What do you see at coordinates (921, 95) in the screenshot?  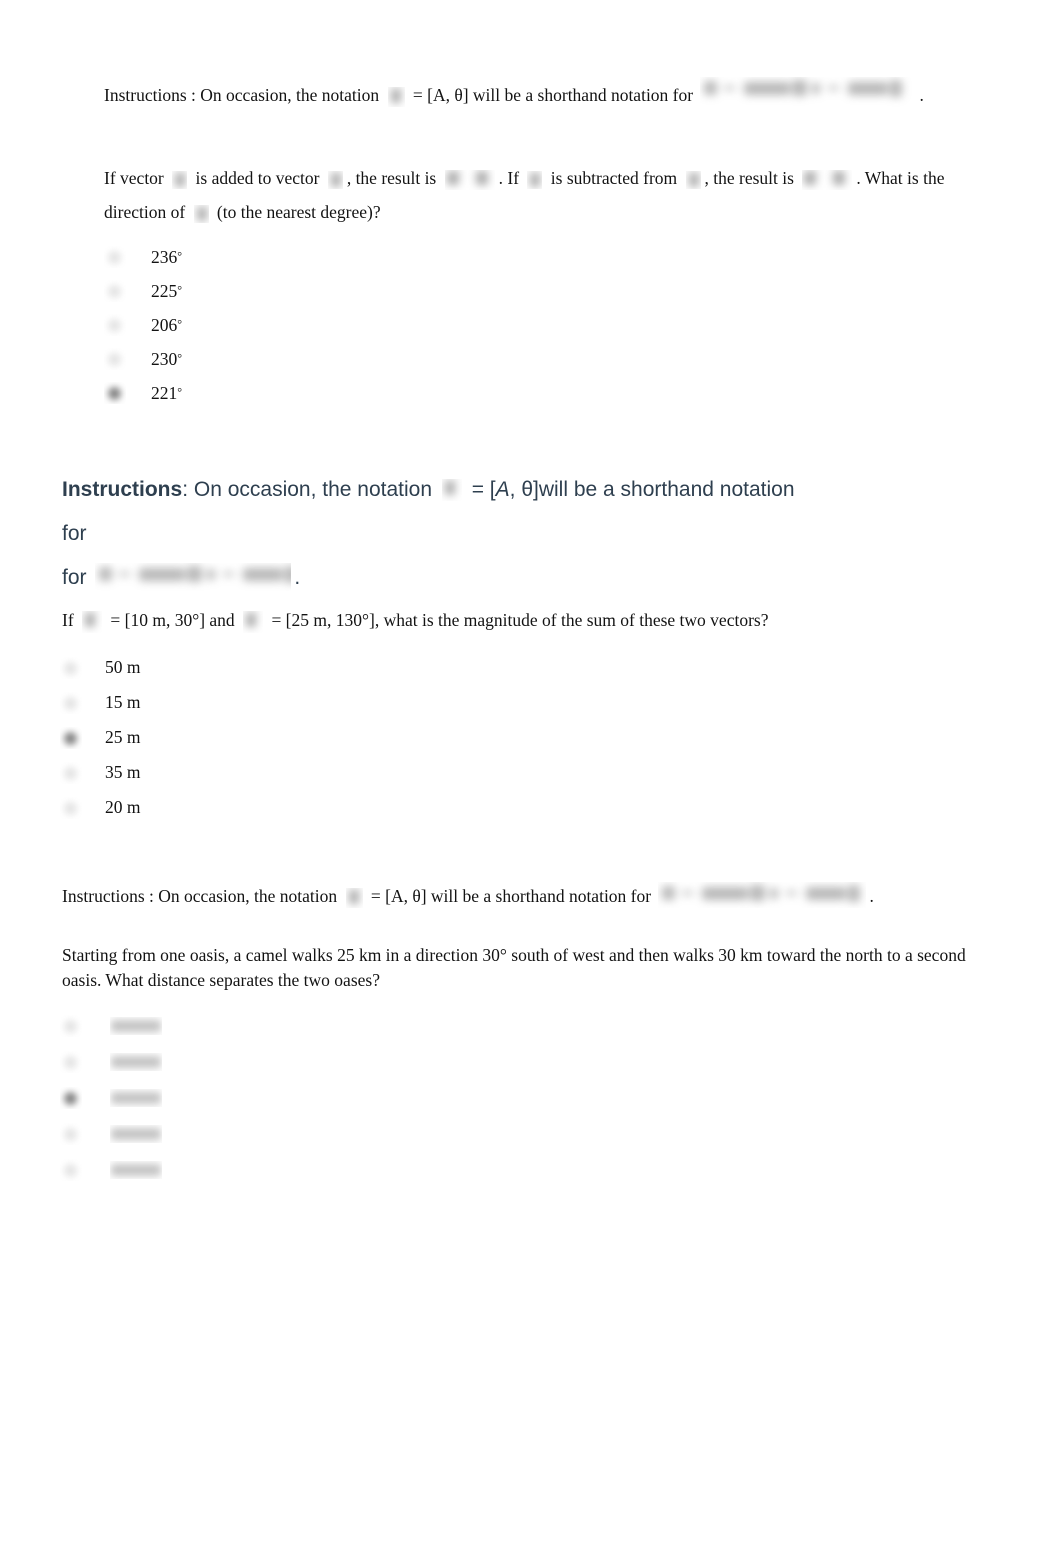 I see `q1-instructions-trailing: .` at bounding box center [921, 95].